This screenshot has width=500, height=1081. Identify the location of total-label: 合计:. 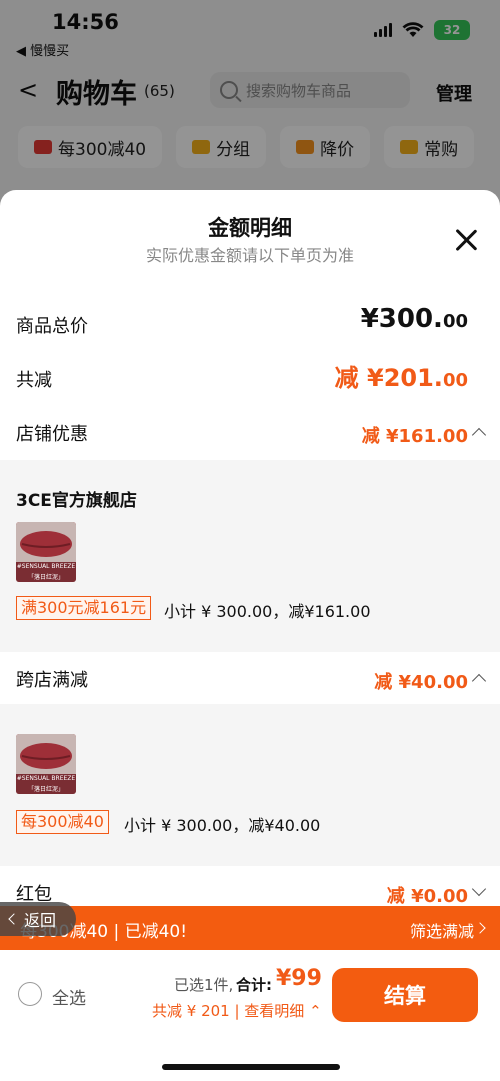
(254, 985).